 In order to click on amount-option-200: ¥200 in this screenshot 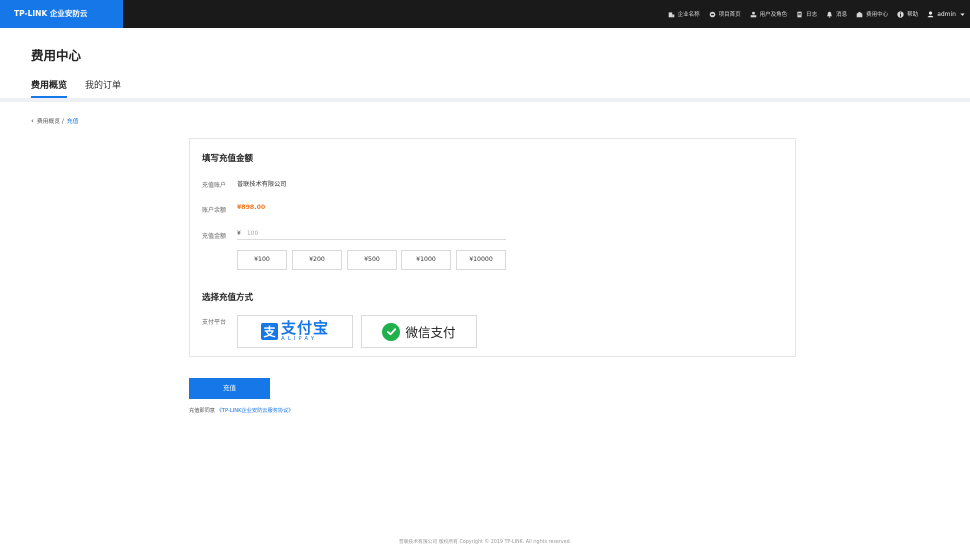, I will do `click(317, 260)`.